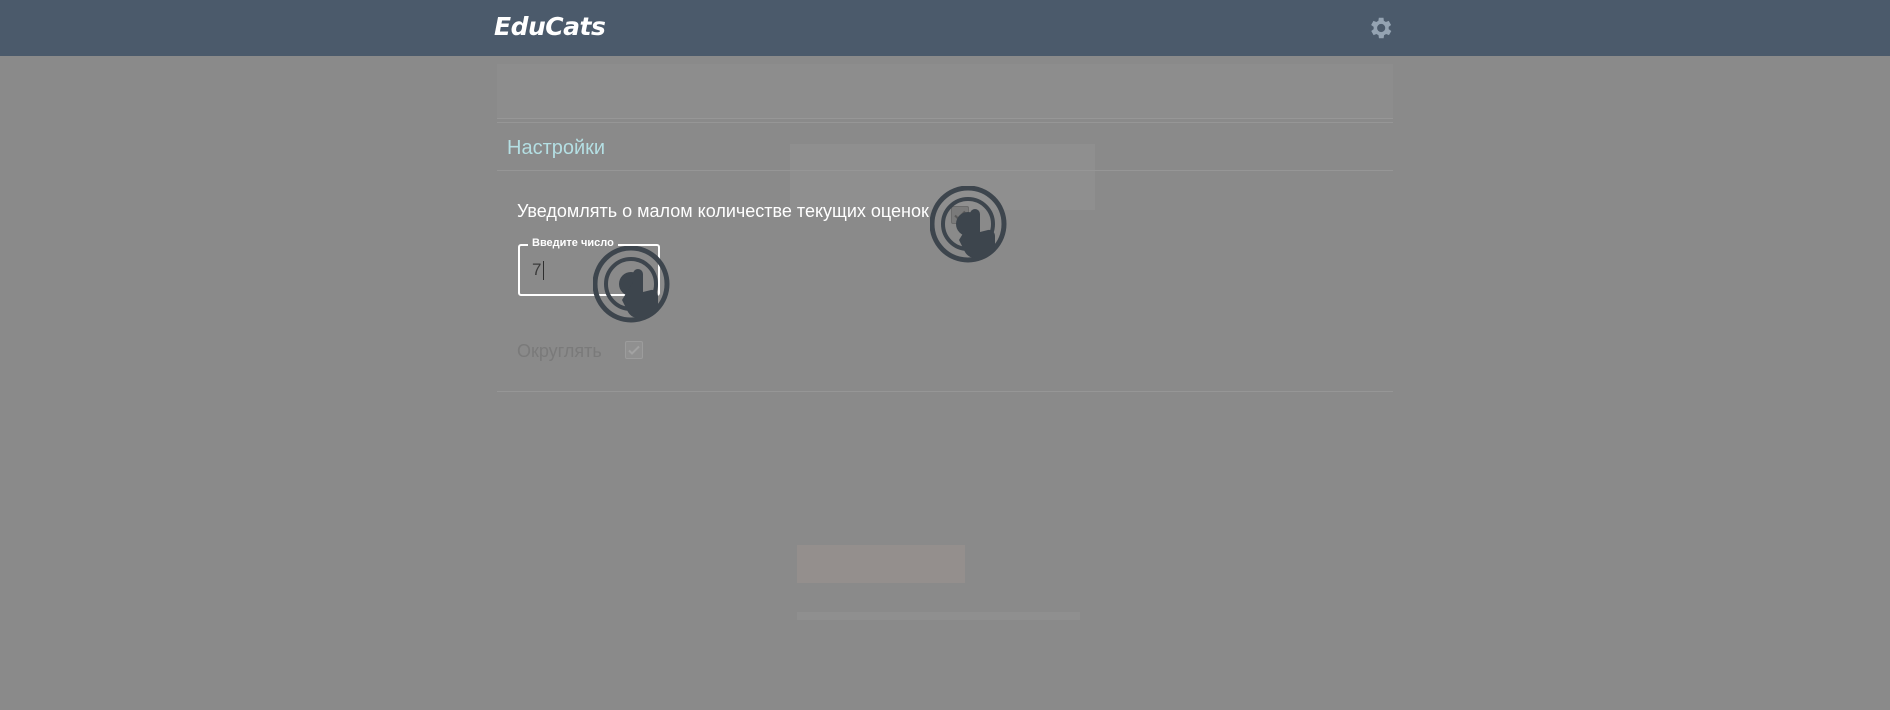  I want to click on background-ghost-button, so click(881, 564).